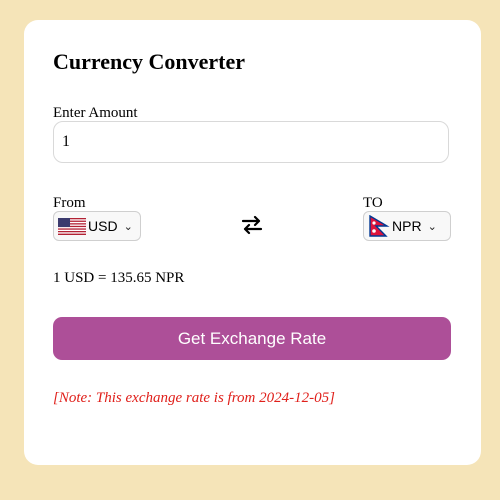 This screenshot has height=500, width=500. What do you see at coordinates (252, 338) in the screenshot?
I see `get-exchange-rate-button: Get Exchange Rate` at bounding box center [252, 338].